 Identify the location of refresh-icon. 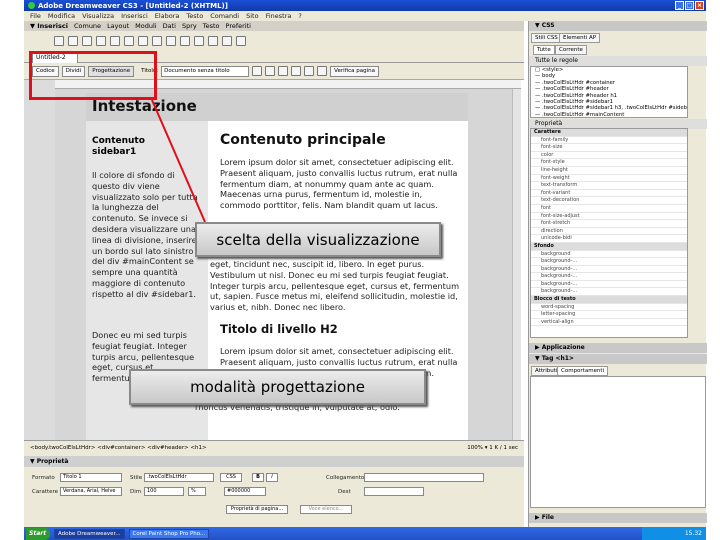
(283, 71).